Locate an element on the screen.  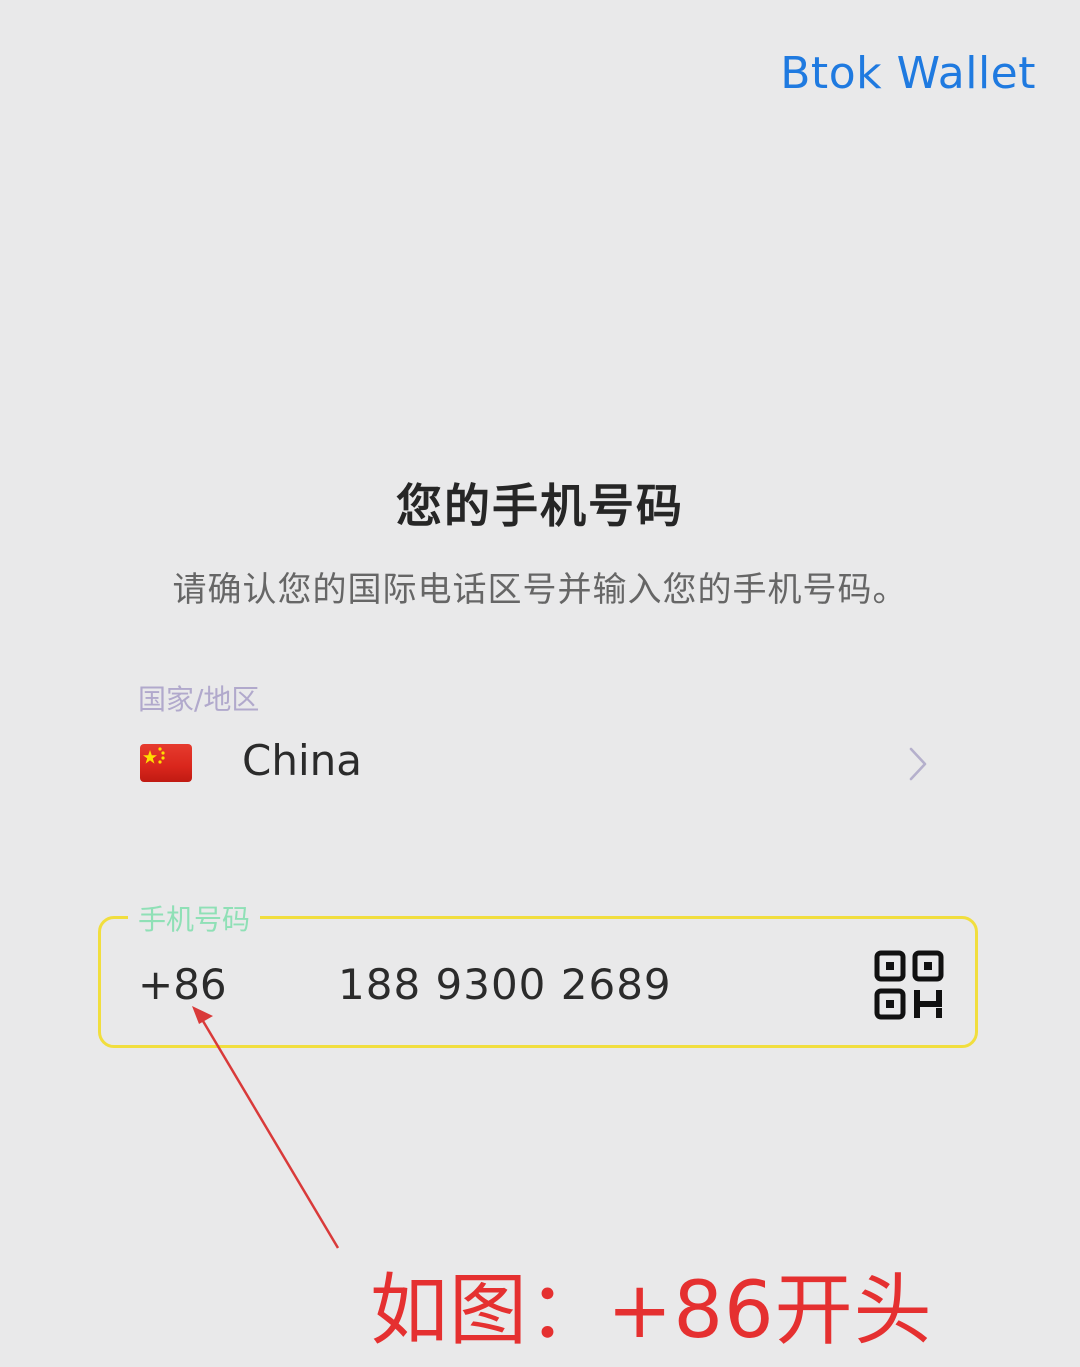
btok-wallet-link: Btok Wallet is located at coordinates (908, 73).